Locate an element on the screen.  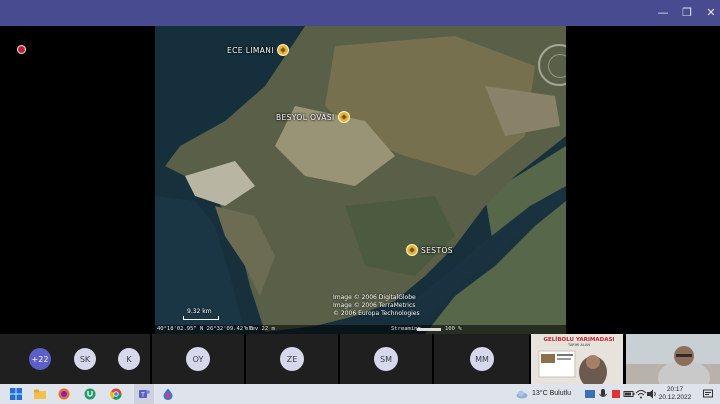
teams-icon: T is located at coordinates (144, 394).